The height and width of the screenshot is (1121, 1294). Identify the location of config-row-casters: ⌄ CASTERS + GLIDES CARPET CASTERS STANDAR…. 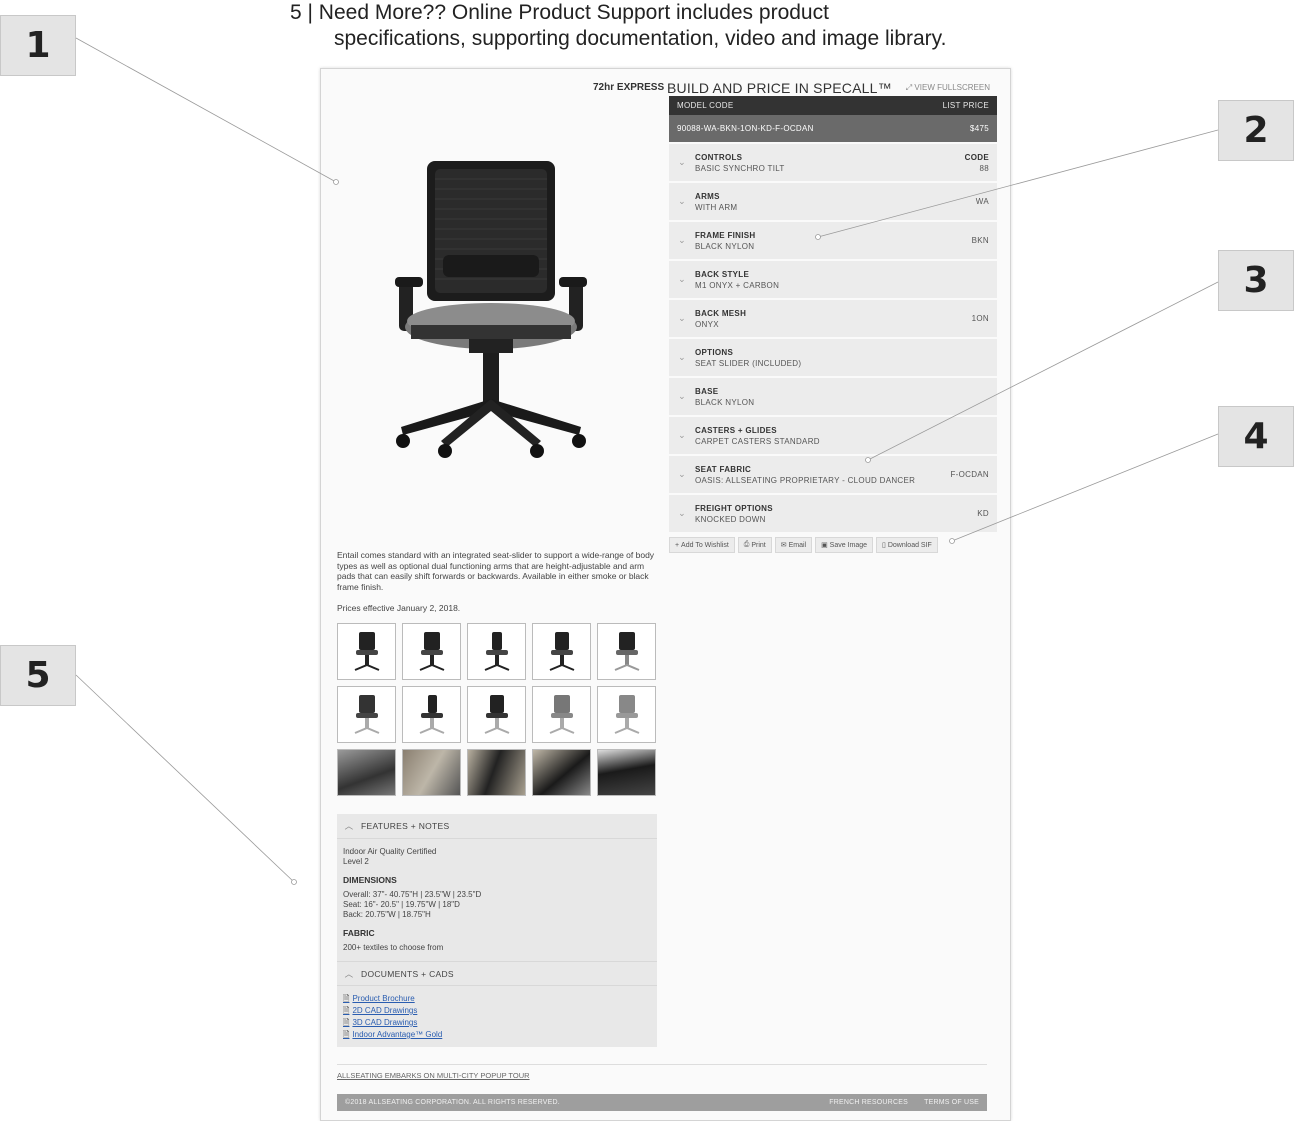
(833, 435).